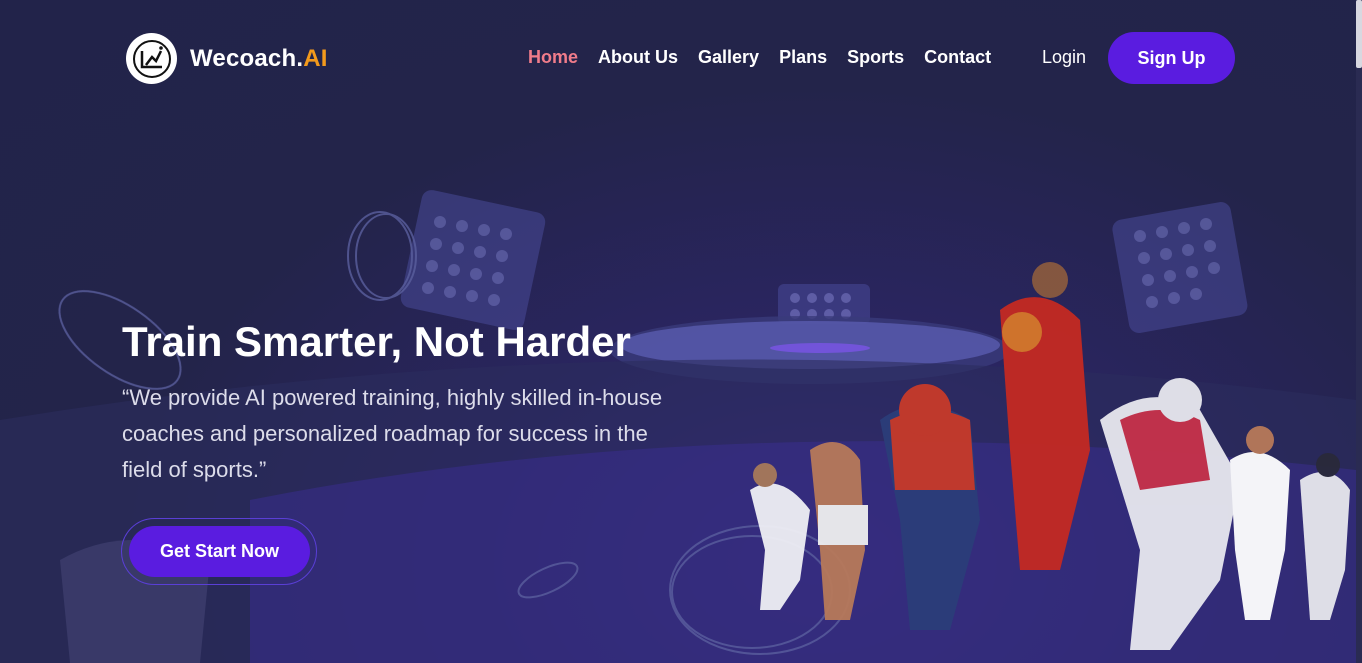  I want to click on scrollbar-track, so click(1359, 331).